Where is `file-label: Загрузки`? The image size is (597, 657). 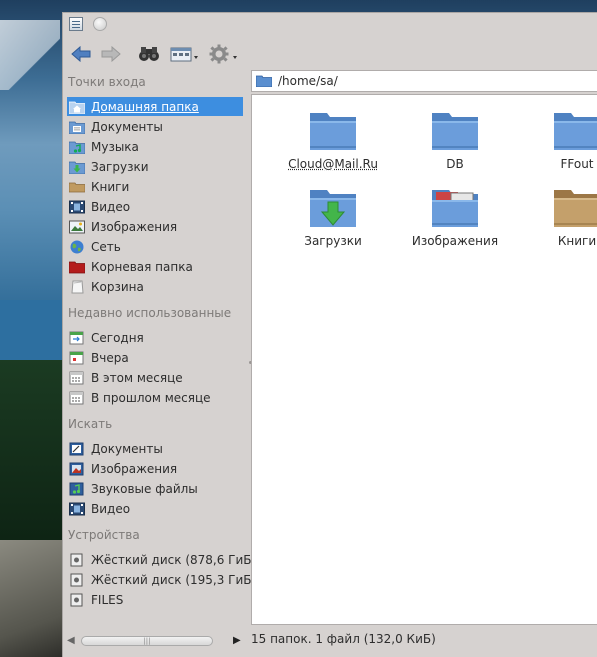
file-label: Загрузки is located at coordinates (333, 241).